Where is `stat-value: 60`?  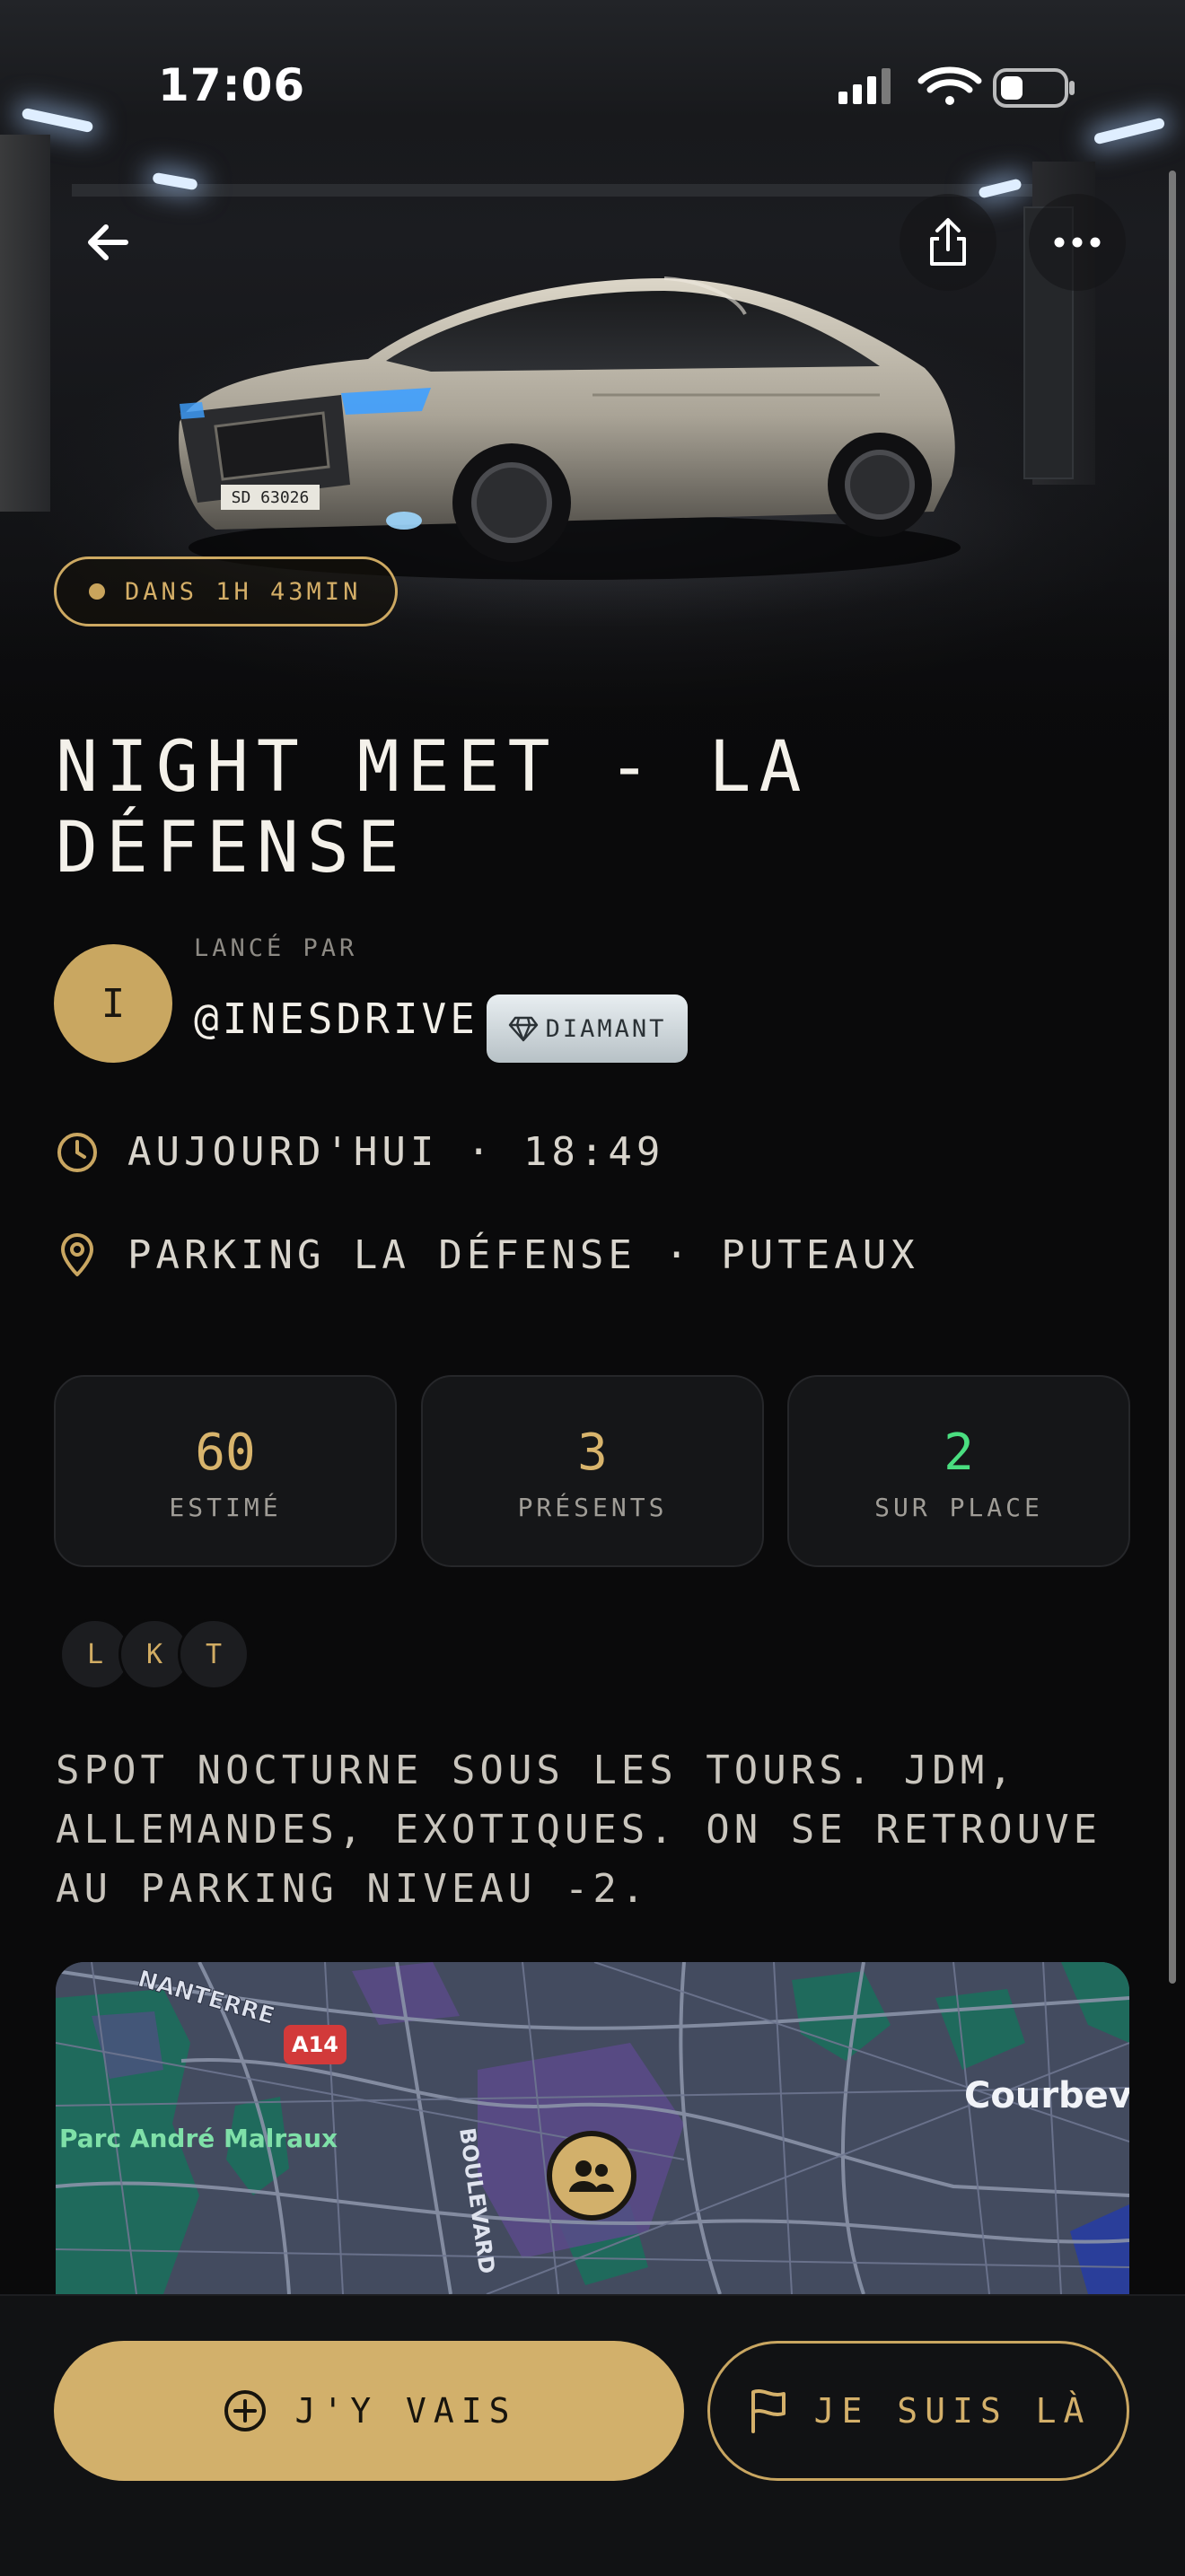
stat-value: 60 is located at coordinates (225, 1453).